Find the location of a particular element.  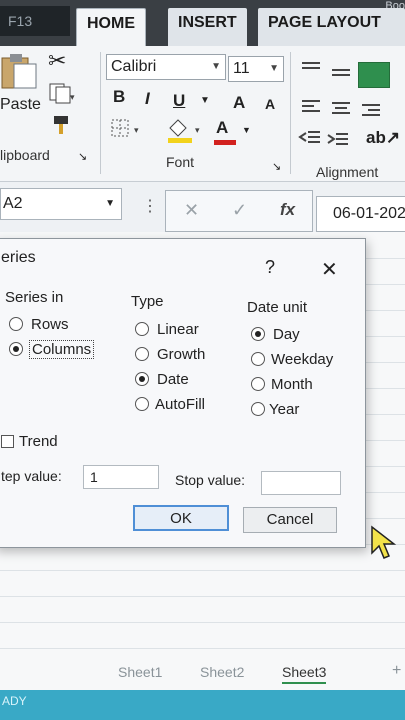

borders-icon: ▾ is located at coordinates (127, 131).